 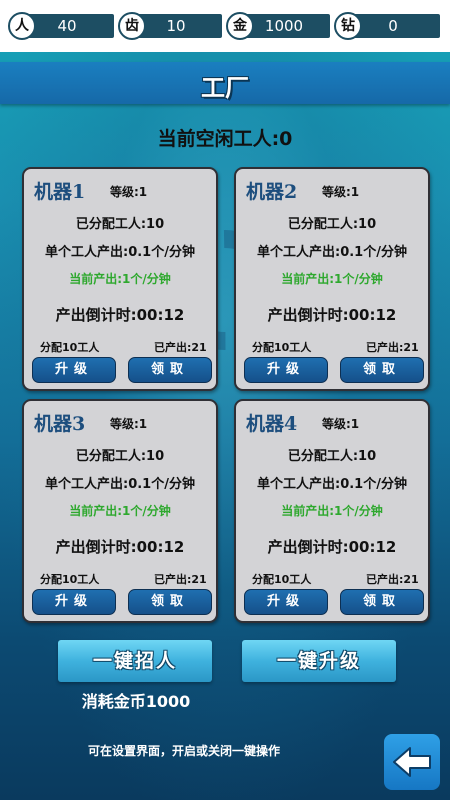 I want to click on back-arrow-icon, so click(x=412, y=762).